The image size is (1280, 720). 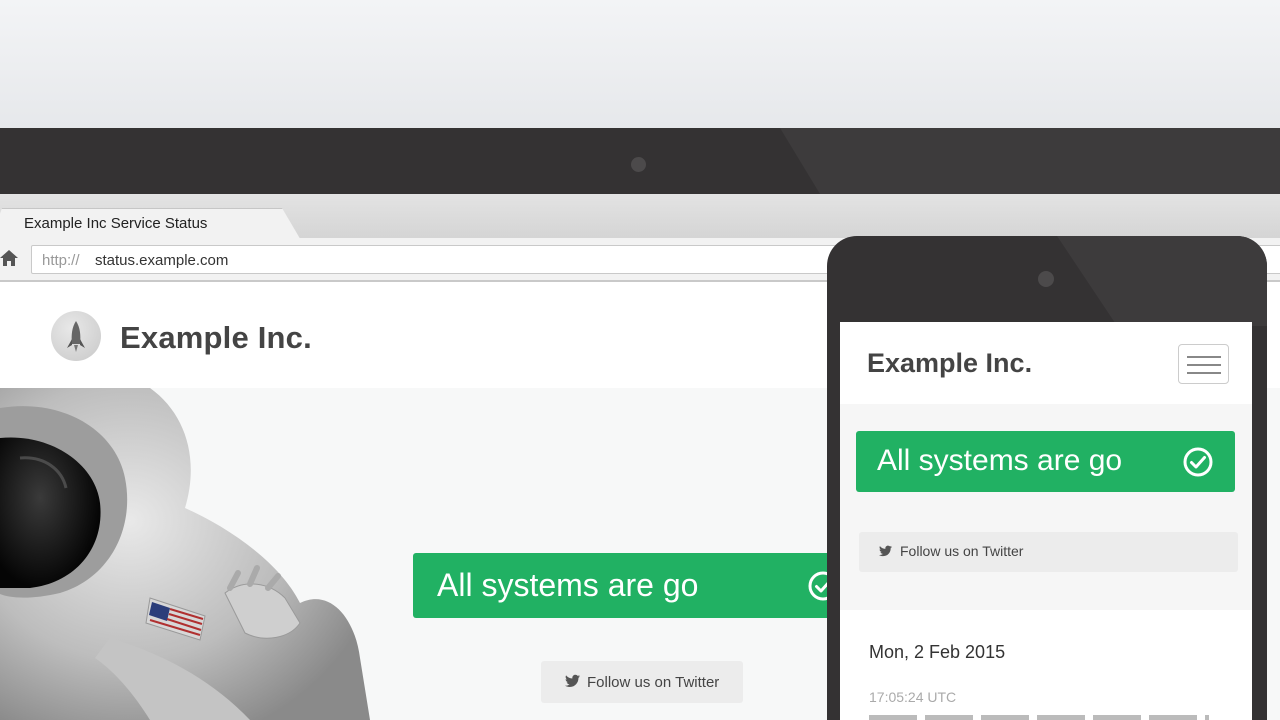 I want to click on mobile-site-name: Example Inc., so click(x=949, y=363).